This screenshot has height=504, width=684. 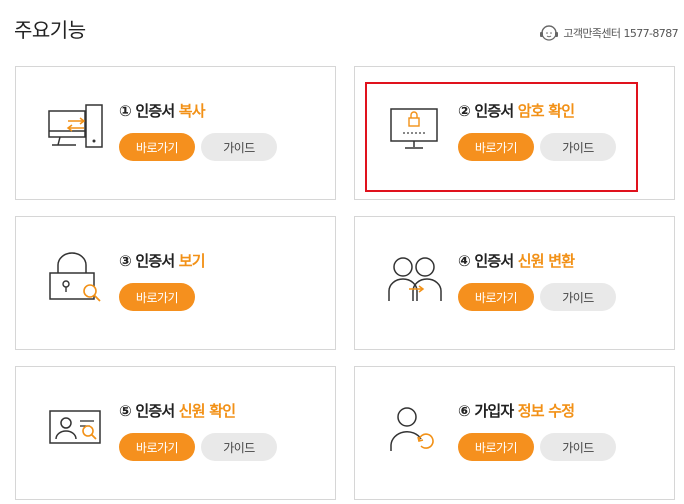 I want to click on id-card-search-icon, so click(x=75, y=427).